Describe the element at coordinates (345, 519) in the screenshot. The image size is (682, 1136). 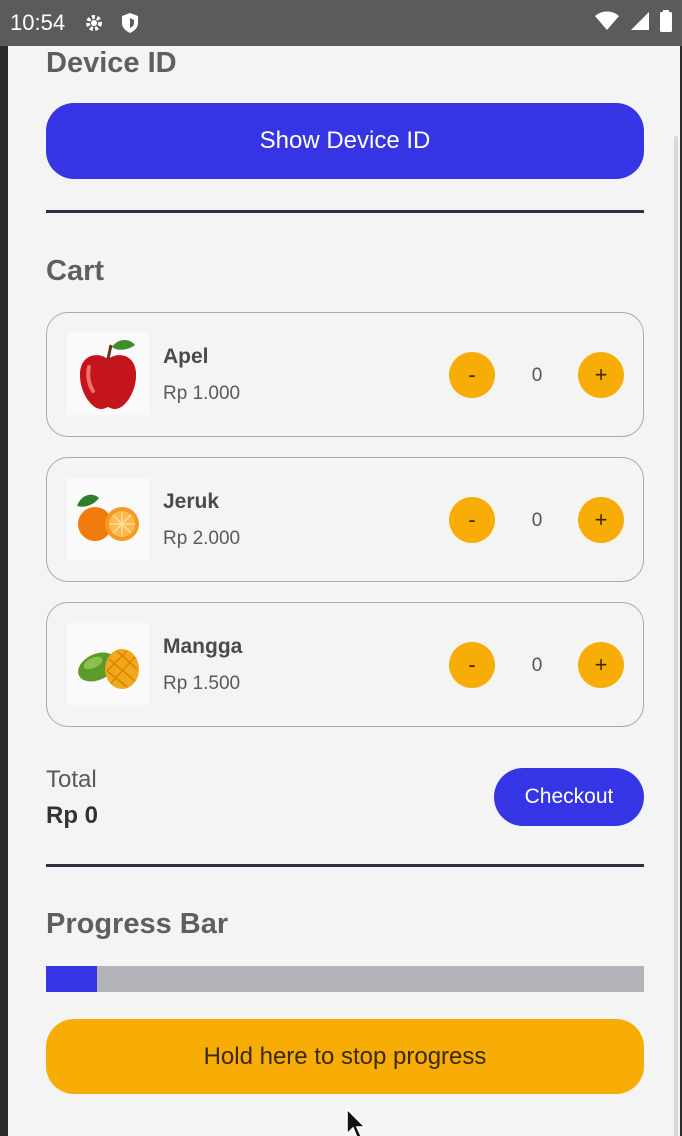
I see `cart-item-jeruk: Jeruk Rp 2.000 - 0 +` at that location.